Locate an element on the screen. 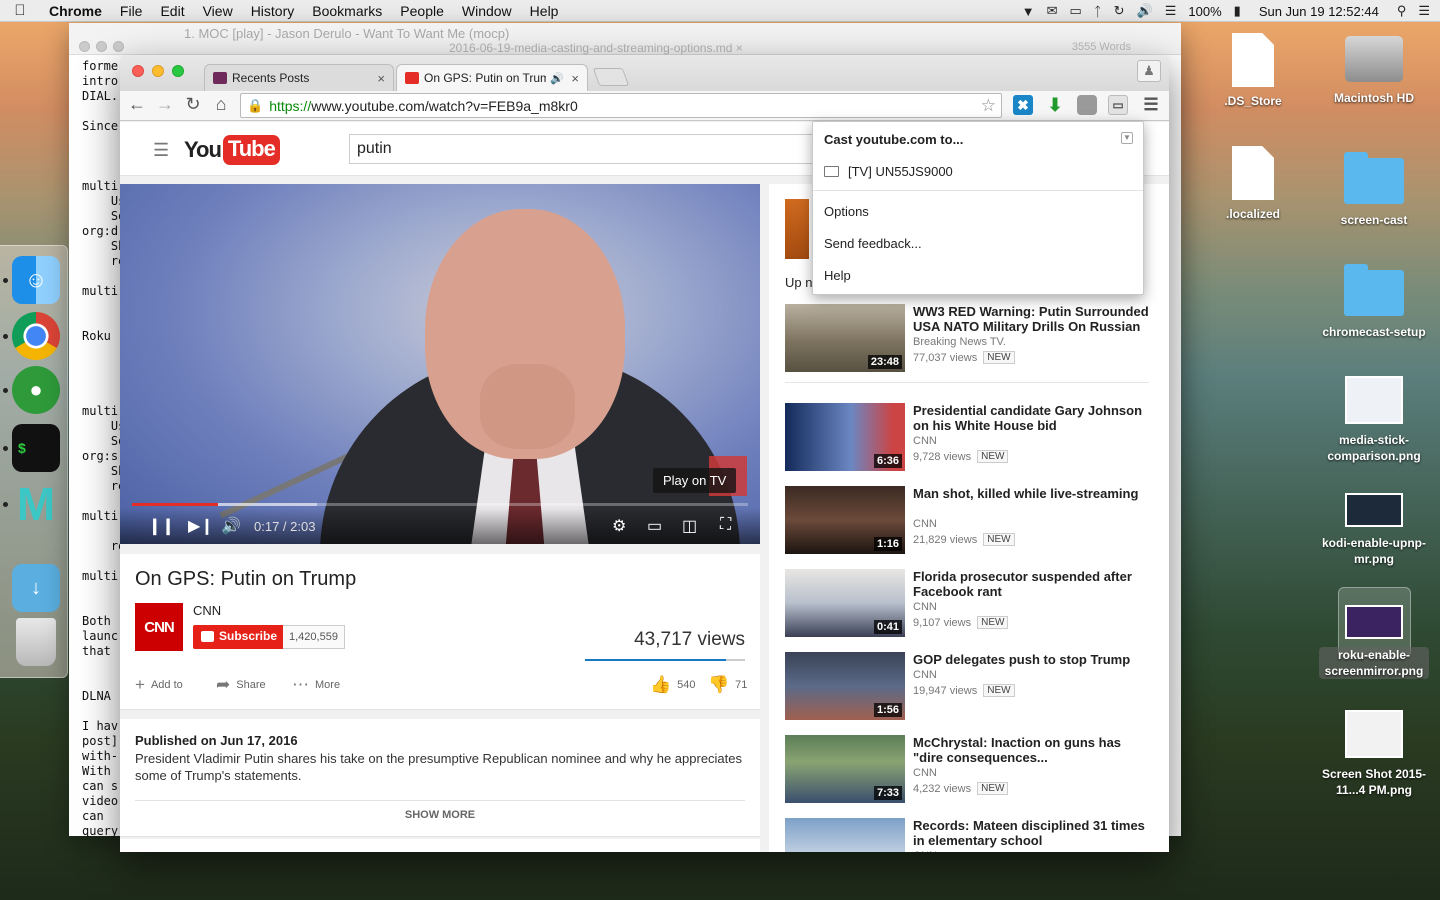 The height and width of the screenshot is (900, 1440). search-input: putin is located at coordinates (589, 149).